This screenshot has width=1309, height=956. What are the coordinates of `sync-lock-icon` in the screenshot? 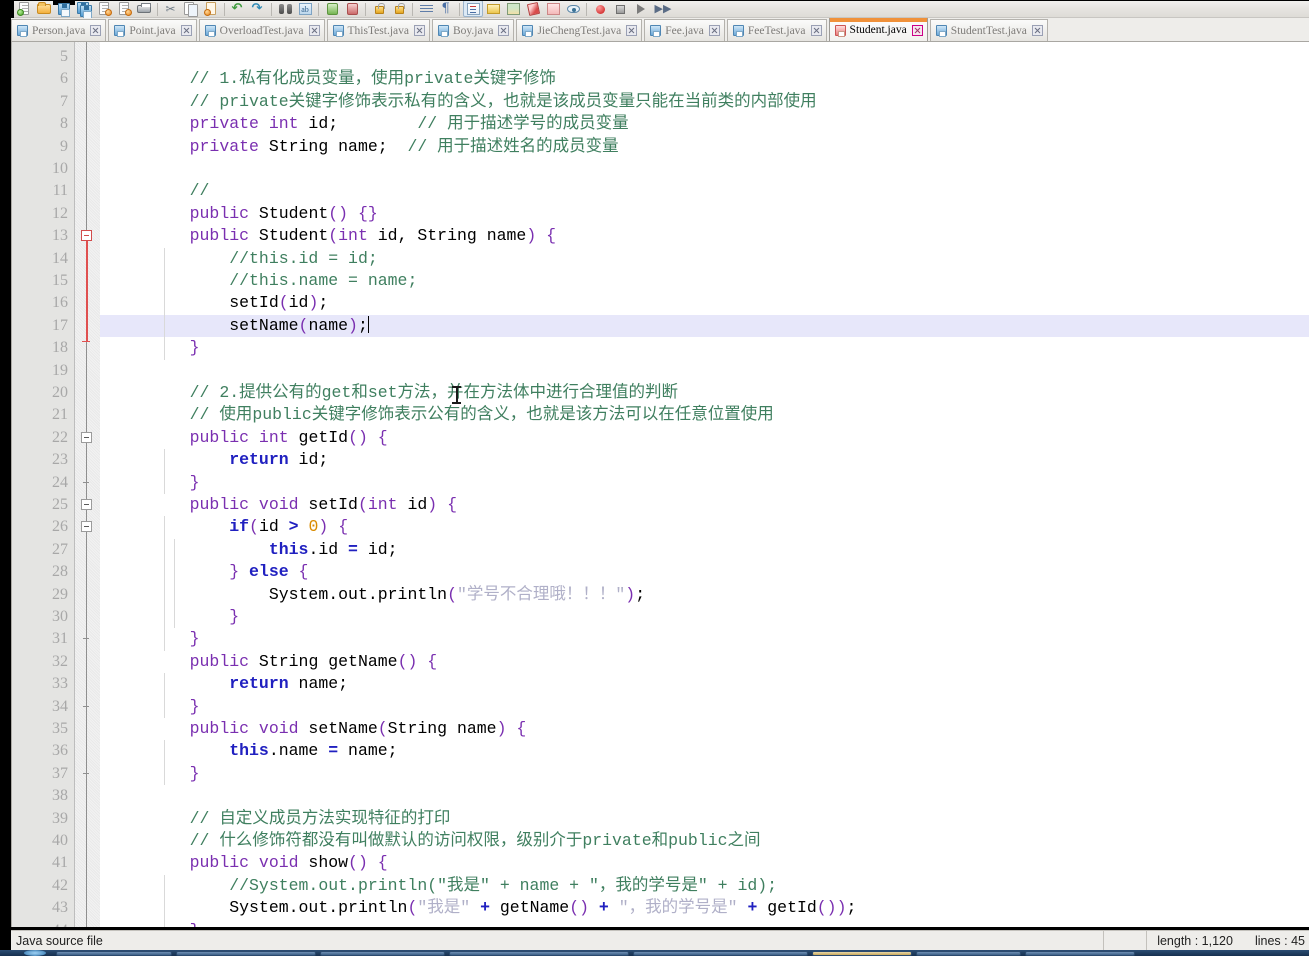 It's located at (379, 8).